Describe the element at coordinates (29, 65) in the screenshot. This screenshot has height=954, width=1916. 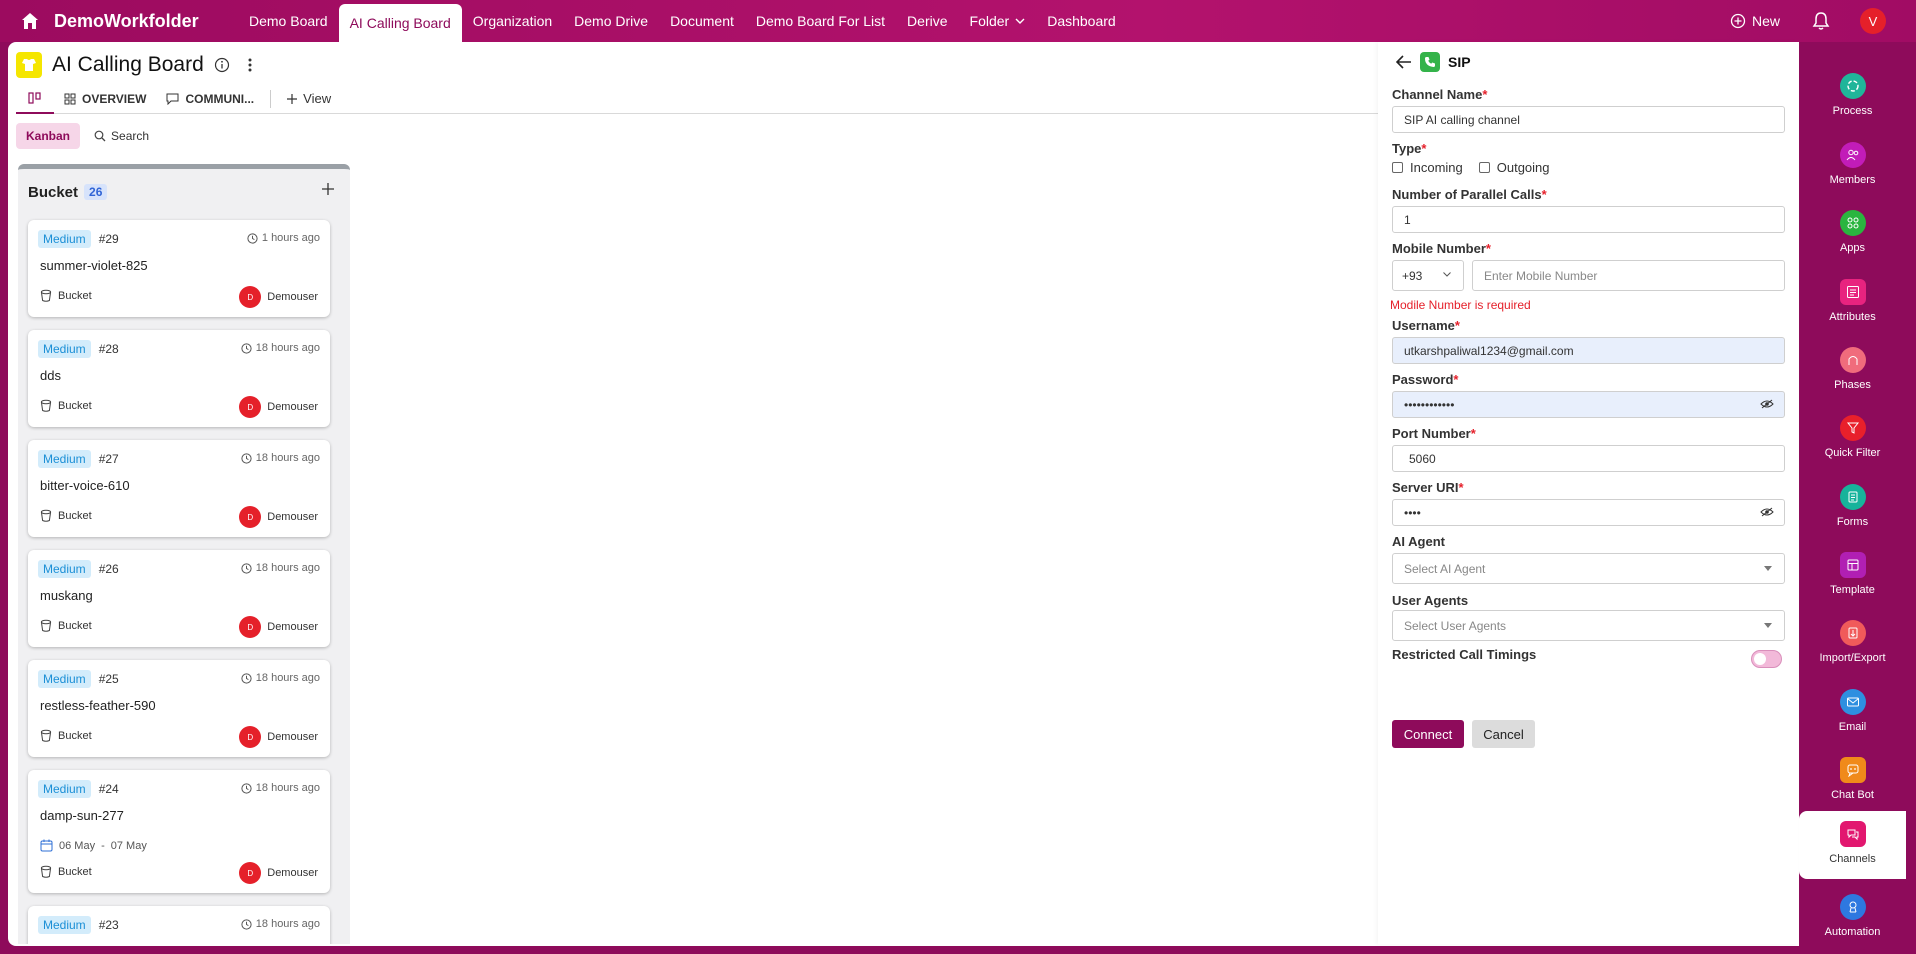
I see `board-icon` at that location.